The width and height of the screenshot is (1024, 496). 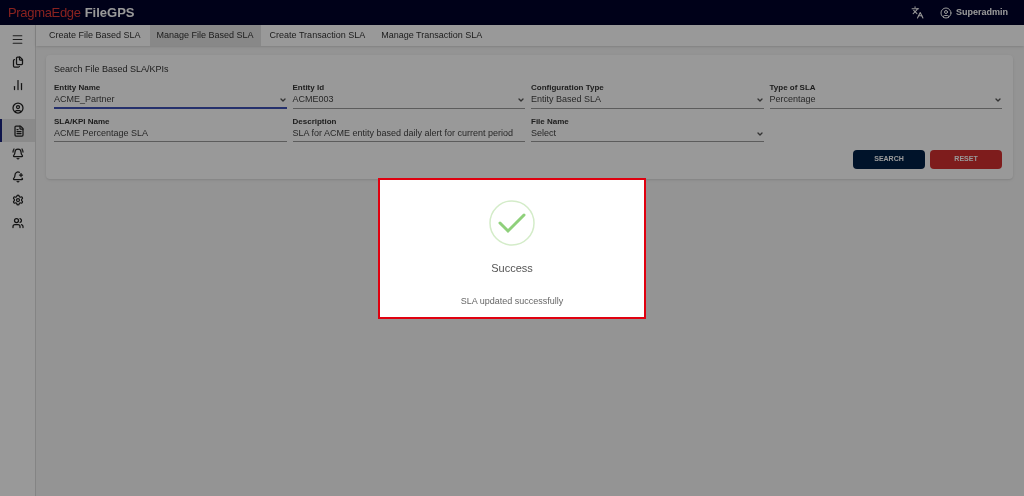 What do you see at coordinates (946, 12) in the screenshot?
I see `user-avatar-icon` at bounding box center [946, 12].